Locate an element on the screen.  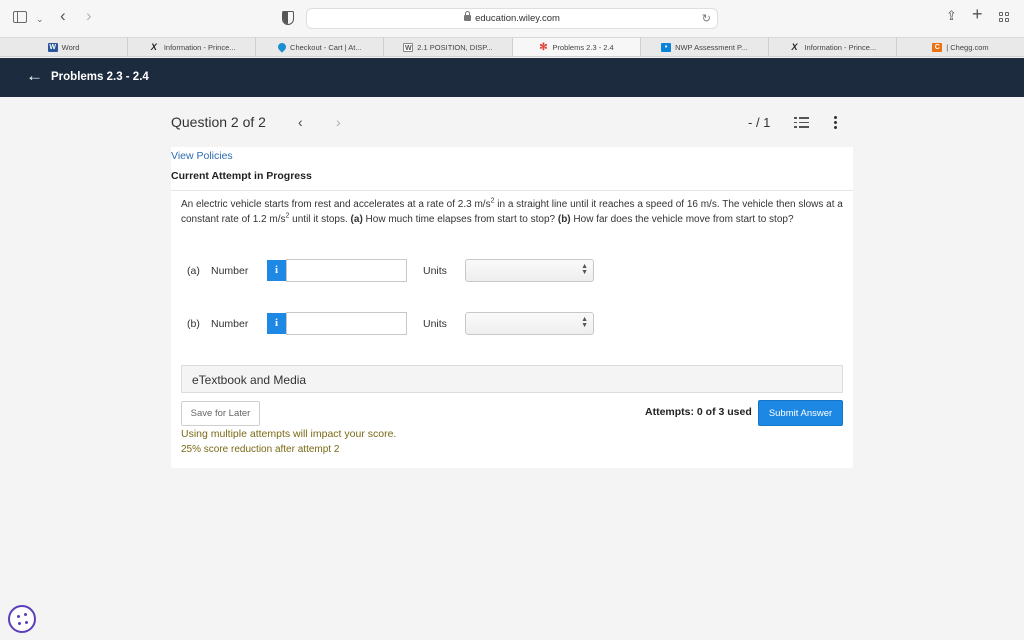
privacy-shield-icon is located at coordinates (288, 18).